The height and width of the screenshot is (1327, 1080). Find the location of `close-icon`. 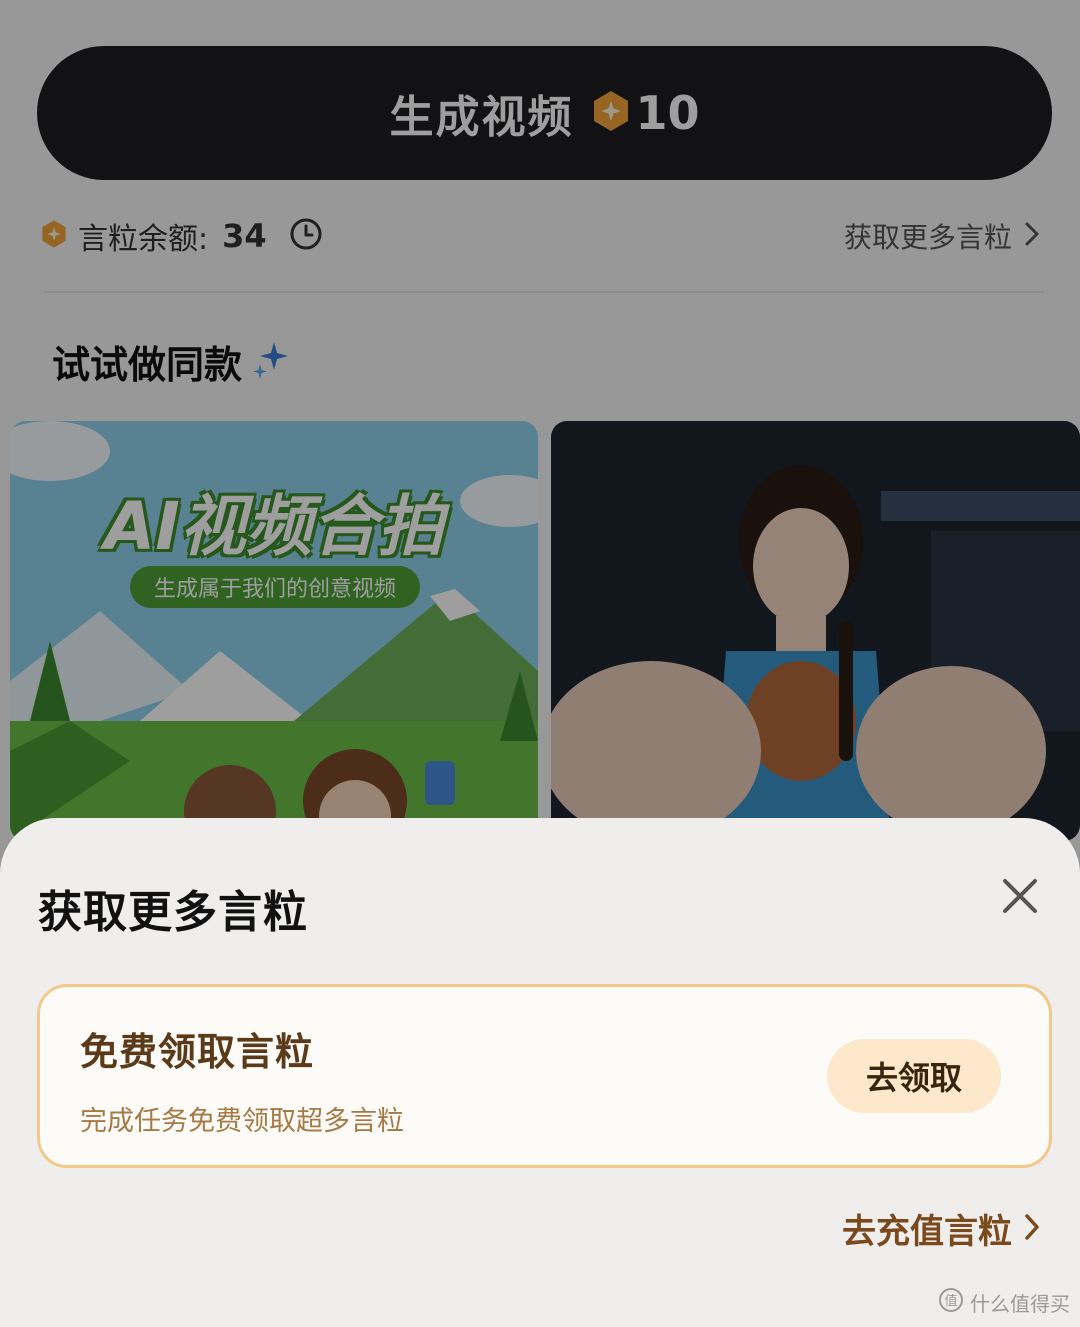

close-icon is located at coordinates (1020, 896).